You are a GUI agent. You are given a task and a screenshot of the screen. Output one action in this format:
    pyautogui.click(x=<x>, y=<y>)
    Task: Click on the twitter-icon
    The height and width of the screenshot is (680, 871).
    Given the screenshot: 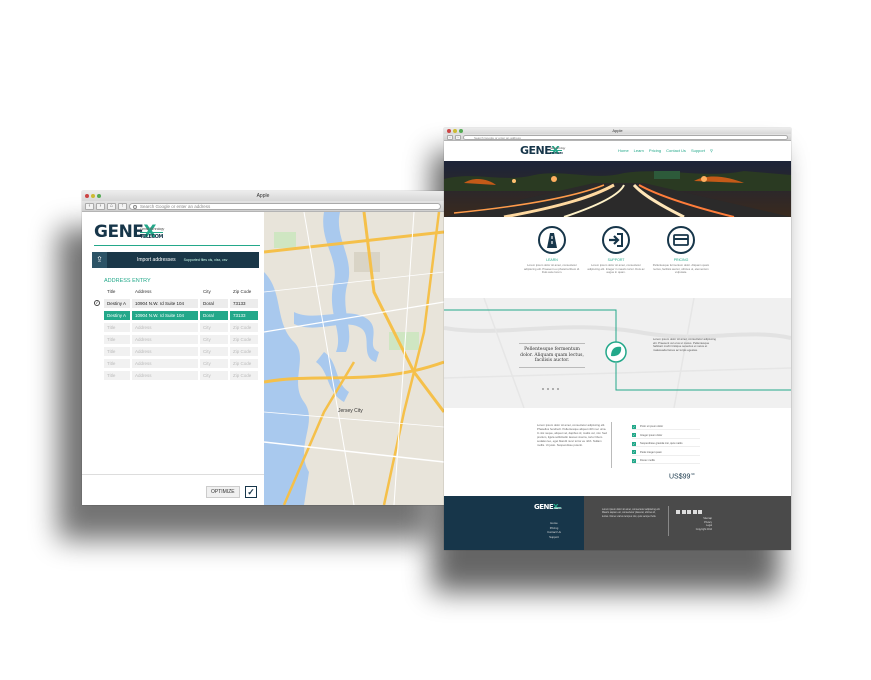 What is the action you would take?
    pyautogui.click(x=683, y=512)
    